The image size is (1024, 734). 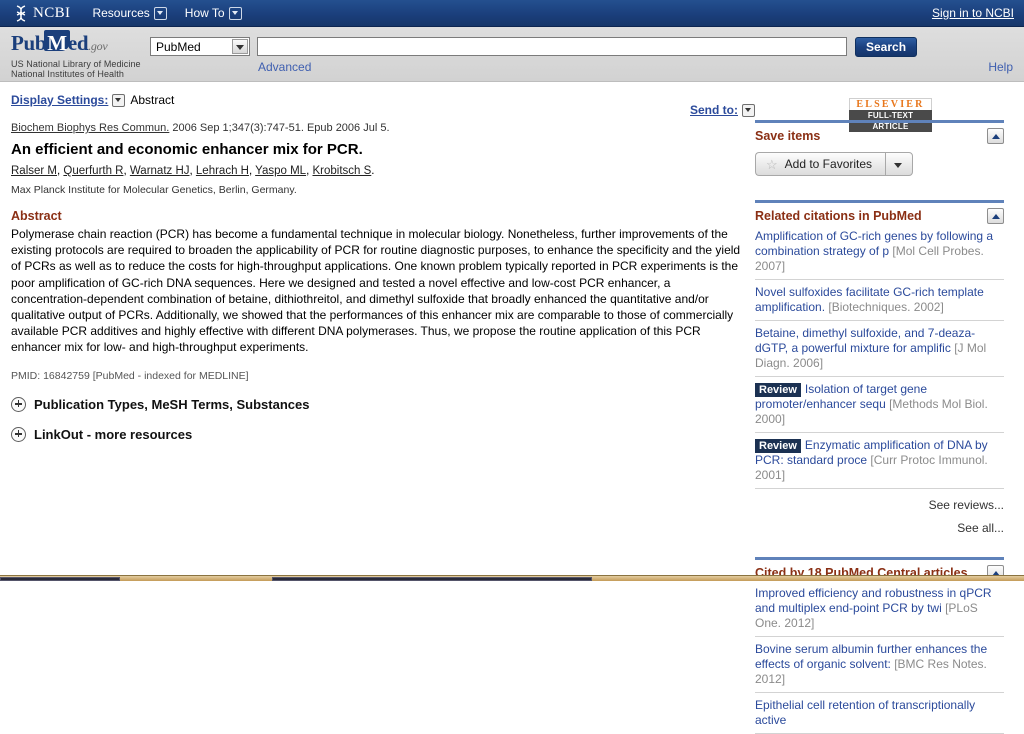 I want to click on ncbi-logo: NCBI, so click(x=42, y=13).